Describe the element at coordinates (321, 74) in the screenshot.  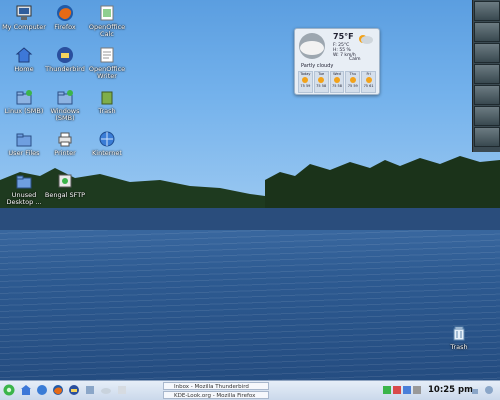
I see `forecast-day-name: Tue` at that location.